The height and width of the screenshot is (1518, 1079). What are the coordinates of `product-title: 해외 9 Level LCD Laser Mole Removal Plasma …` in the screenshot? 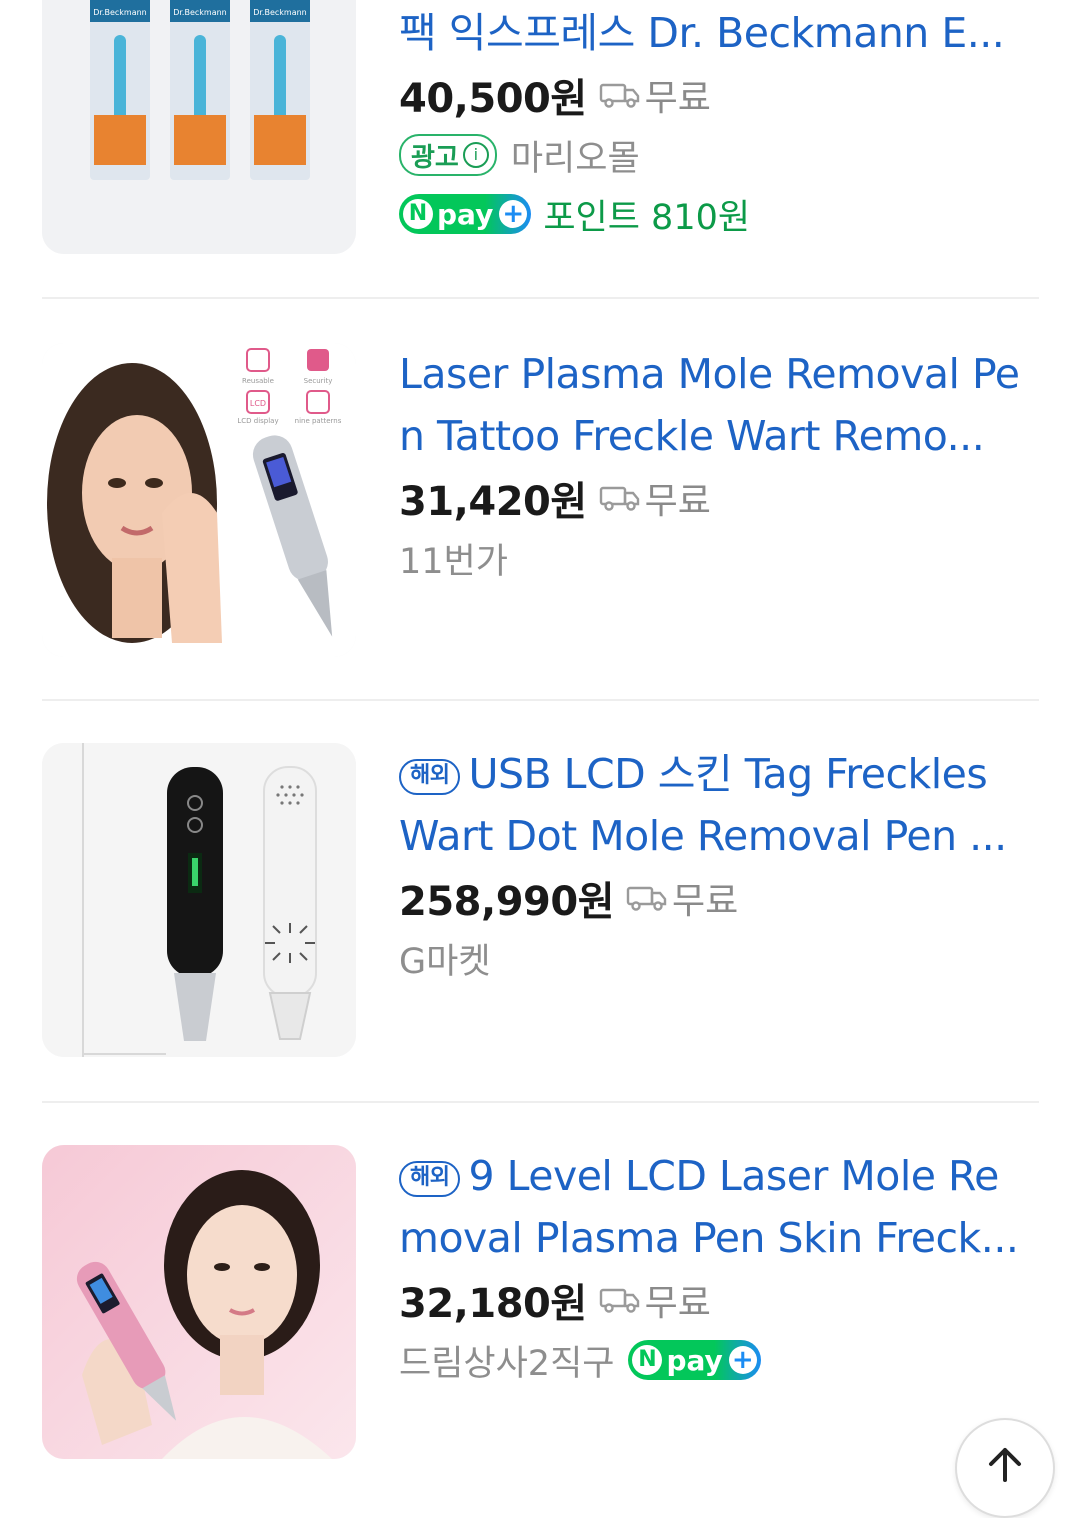 It's located at (717, 1207).